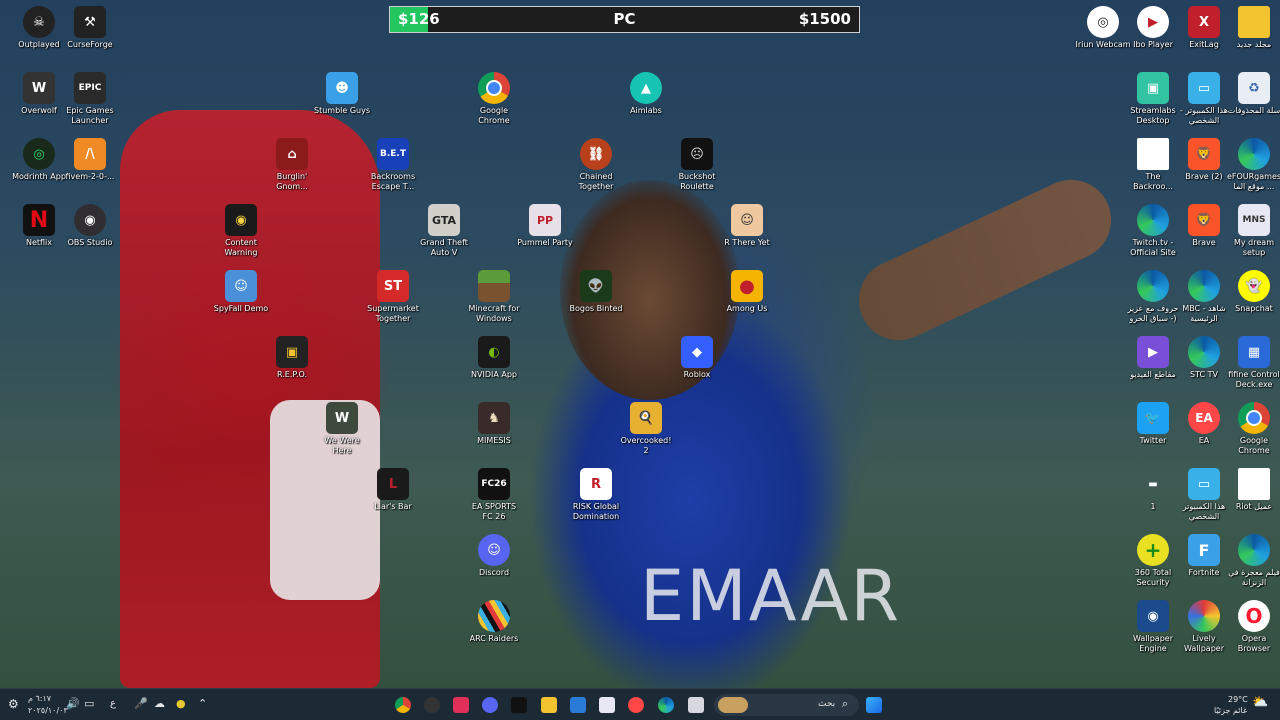 The image size is (1280, 720). What do you see at coordinates (1153, 231) in the screenshot?
I see `desktop-icon-twitch: Twitch.tv - Official Site` at bounding box center [1153, 231].